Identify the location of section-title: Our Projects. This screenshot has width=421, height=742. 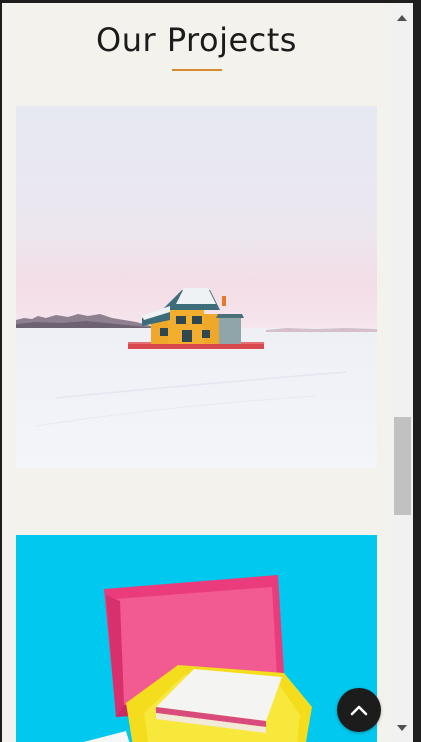
(196, 40).